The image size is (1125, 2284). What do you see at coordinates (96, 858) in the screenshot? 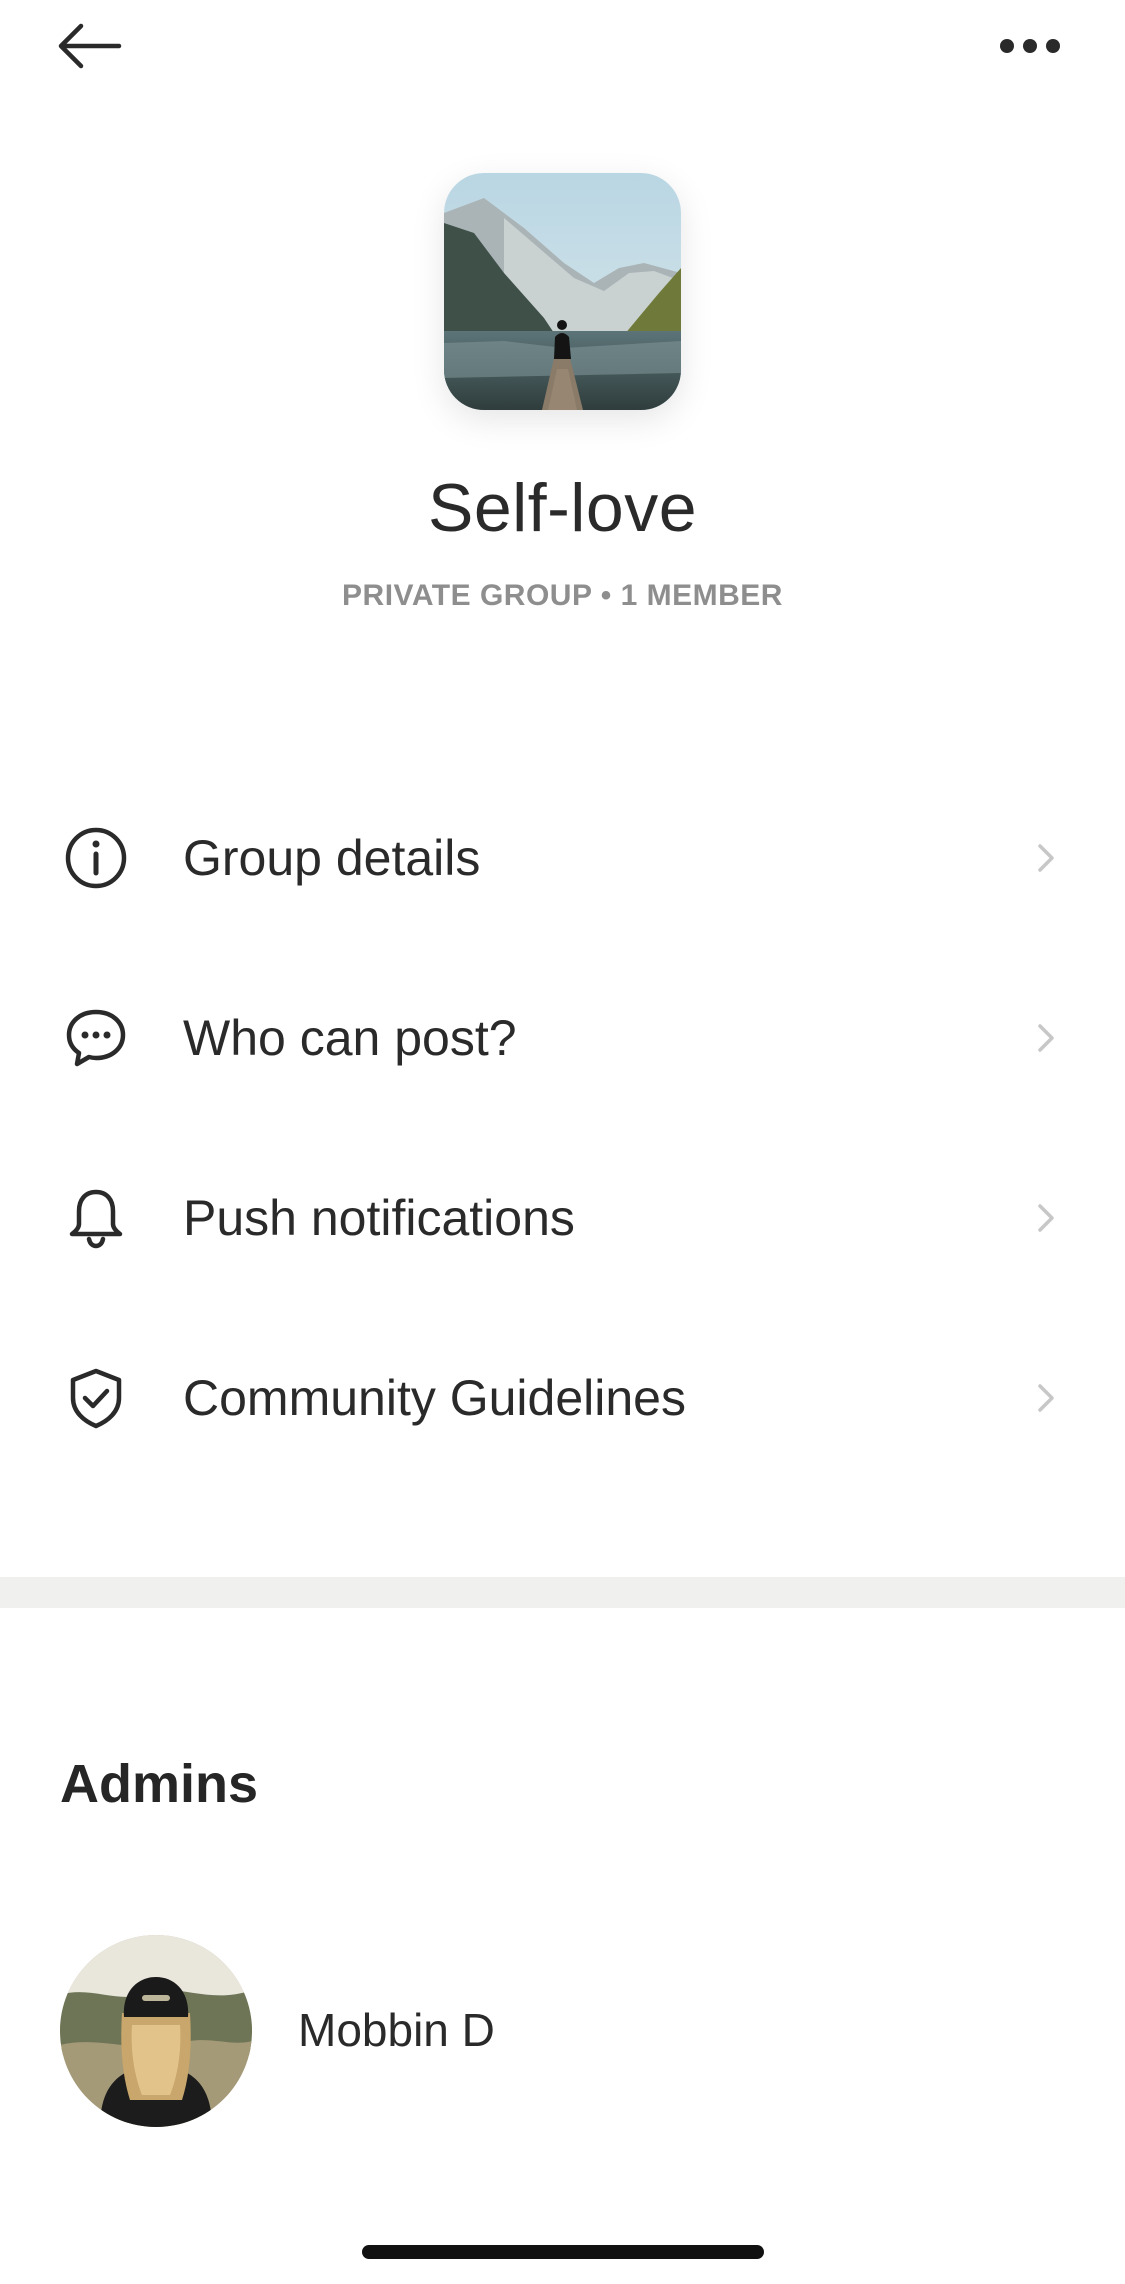
I see `info-circle-icon` at bounding box center [96, 858].